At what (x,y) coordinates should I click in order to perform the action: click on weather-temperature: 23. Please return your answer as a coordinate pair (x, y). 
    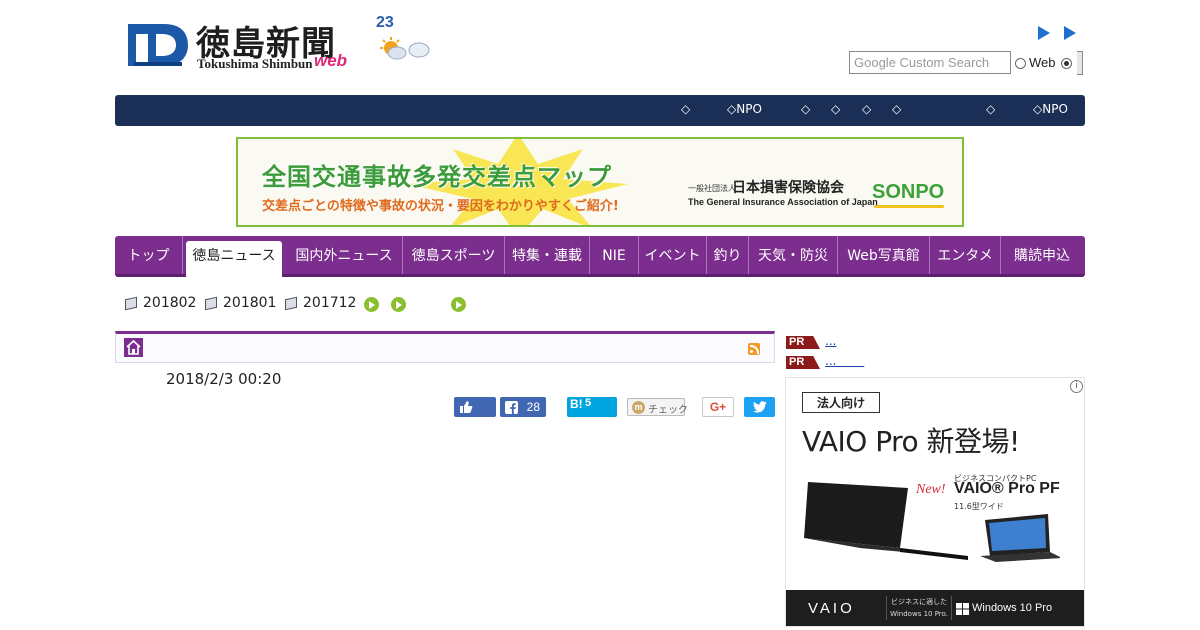
    Looking at the image, I should click on (385, 22).